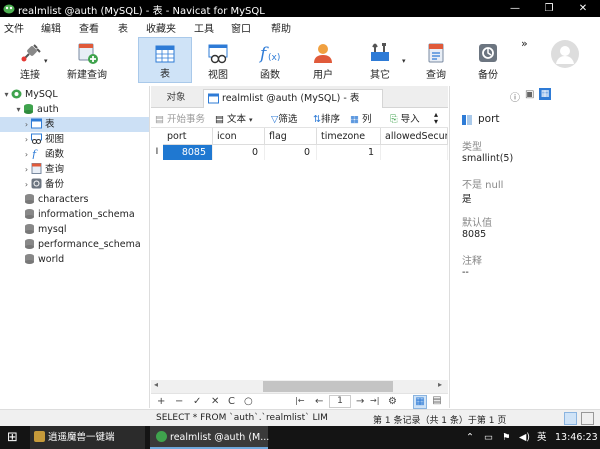 The height and width of the screenshot is (449, 600). Describe the element at coordinates (161, 401) in the screenshot. I see `add-record-button: +` at that location.